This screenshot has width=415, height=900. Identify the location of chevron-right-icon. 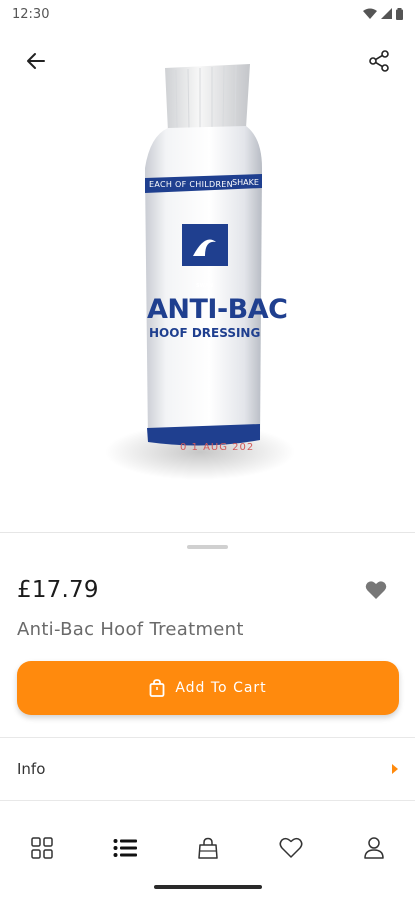
(395, 769).